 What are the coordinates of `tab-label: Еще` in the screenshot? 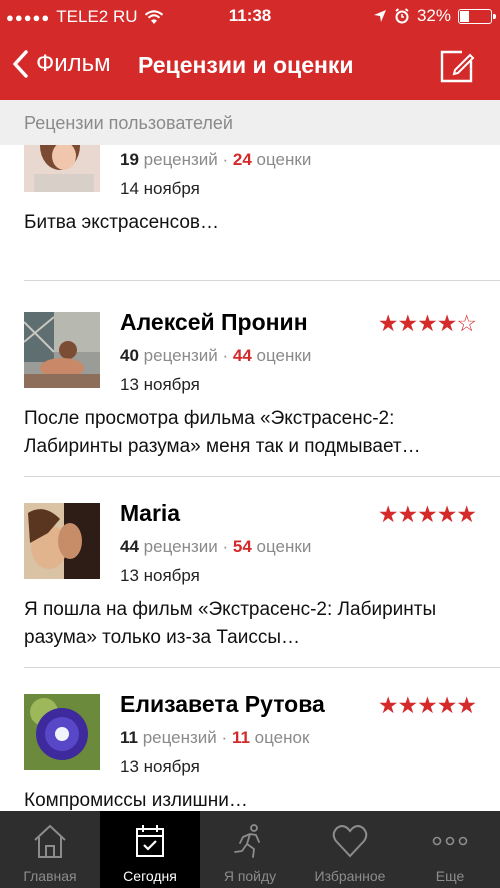 It's located at (450, 876).